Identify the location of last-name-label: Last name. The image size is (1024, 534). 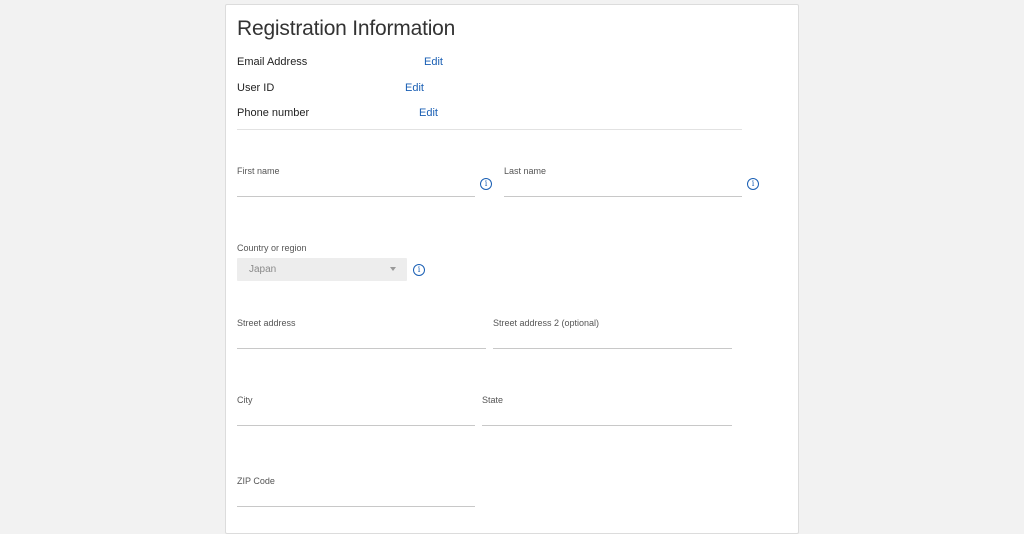
(525, 171).